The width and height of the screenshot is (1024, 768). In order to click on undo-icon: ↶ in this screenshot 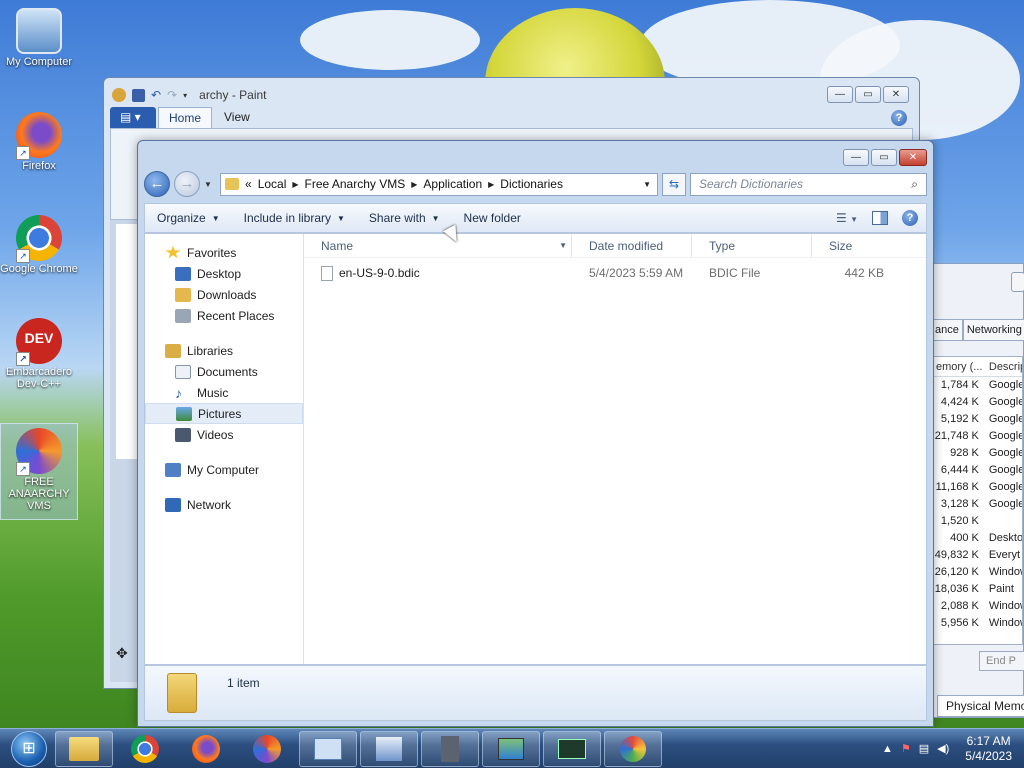, I will do `click(156, 95)`.